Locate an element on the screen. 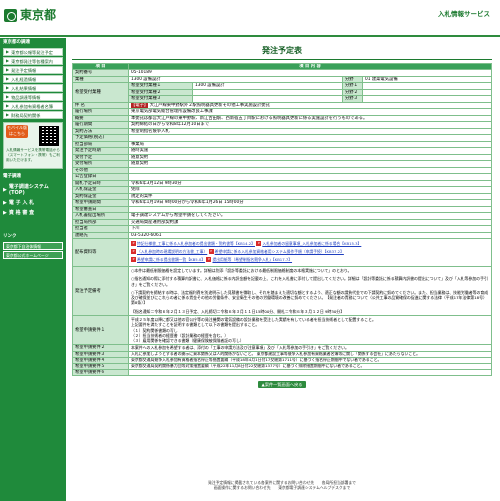  tokyo-logo: 東京都 is located at coordinates (30, 15).